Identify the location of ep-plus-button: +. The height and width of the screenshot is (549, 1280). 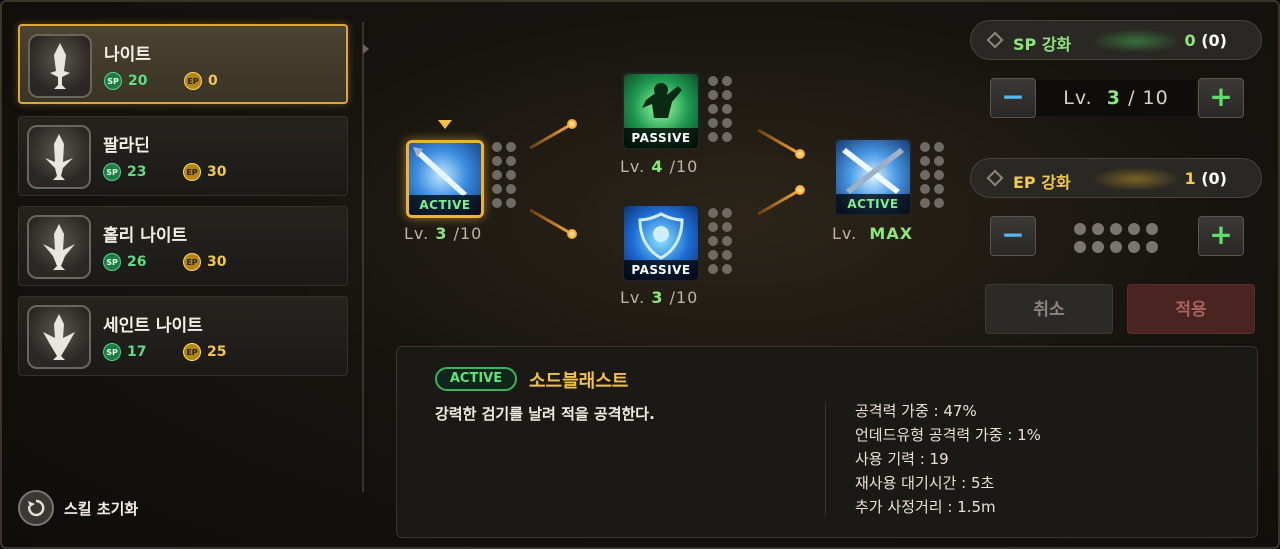
(1221, 236).